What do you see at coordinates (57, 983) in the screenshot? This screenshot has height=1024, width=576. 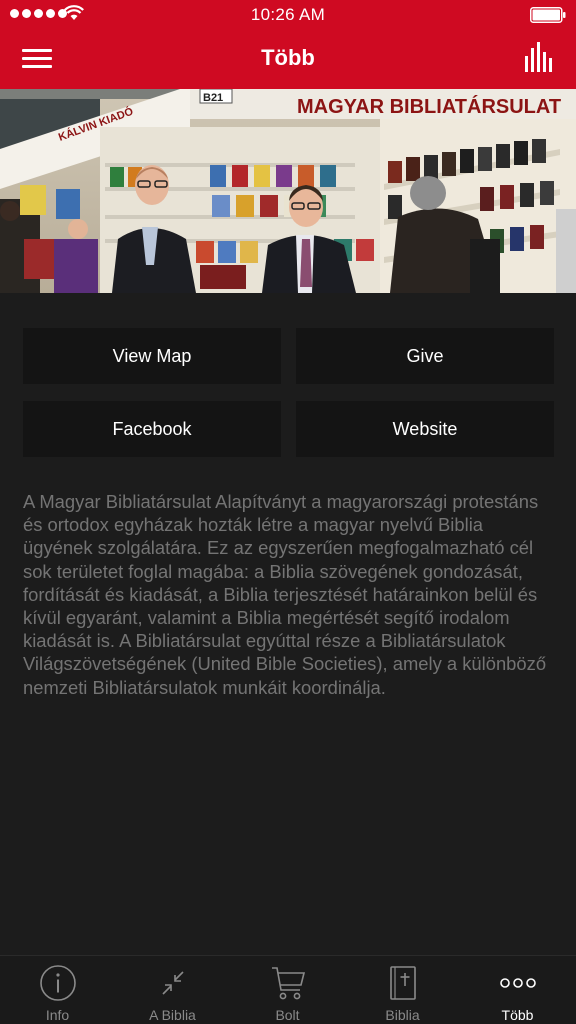 I see `info-icon` at bounding box center [57, 983].